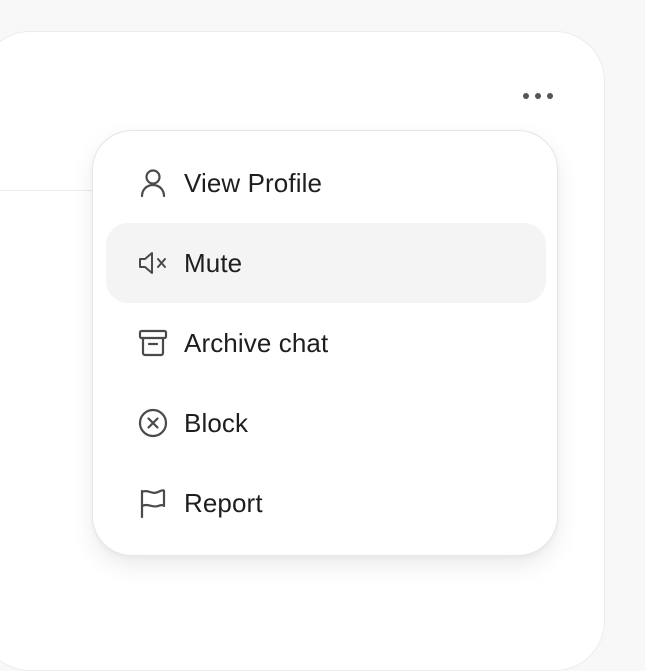  Describe the element at coordinates (153, 183) in the screenshot. I see `user-icon` at that location.